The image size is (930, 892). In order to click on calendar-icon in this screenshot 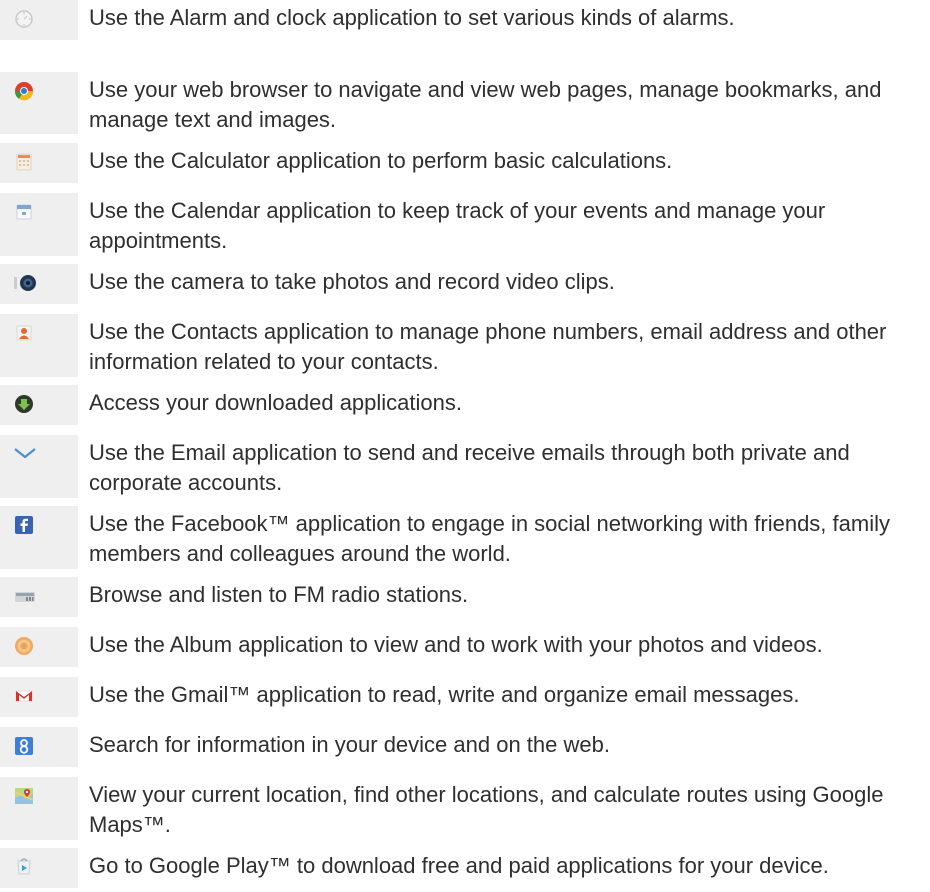, I will do `click(24, 212)`.